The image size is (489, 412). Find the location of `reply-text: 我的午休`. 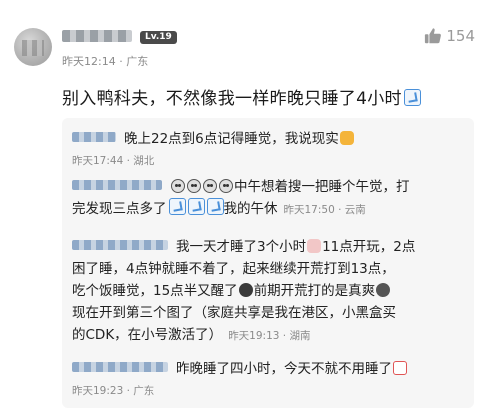

reply-text: 我的午休 is located at coordinates (250, 209).